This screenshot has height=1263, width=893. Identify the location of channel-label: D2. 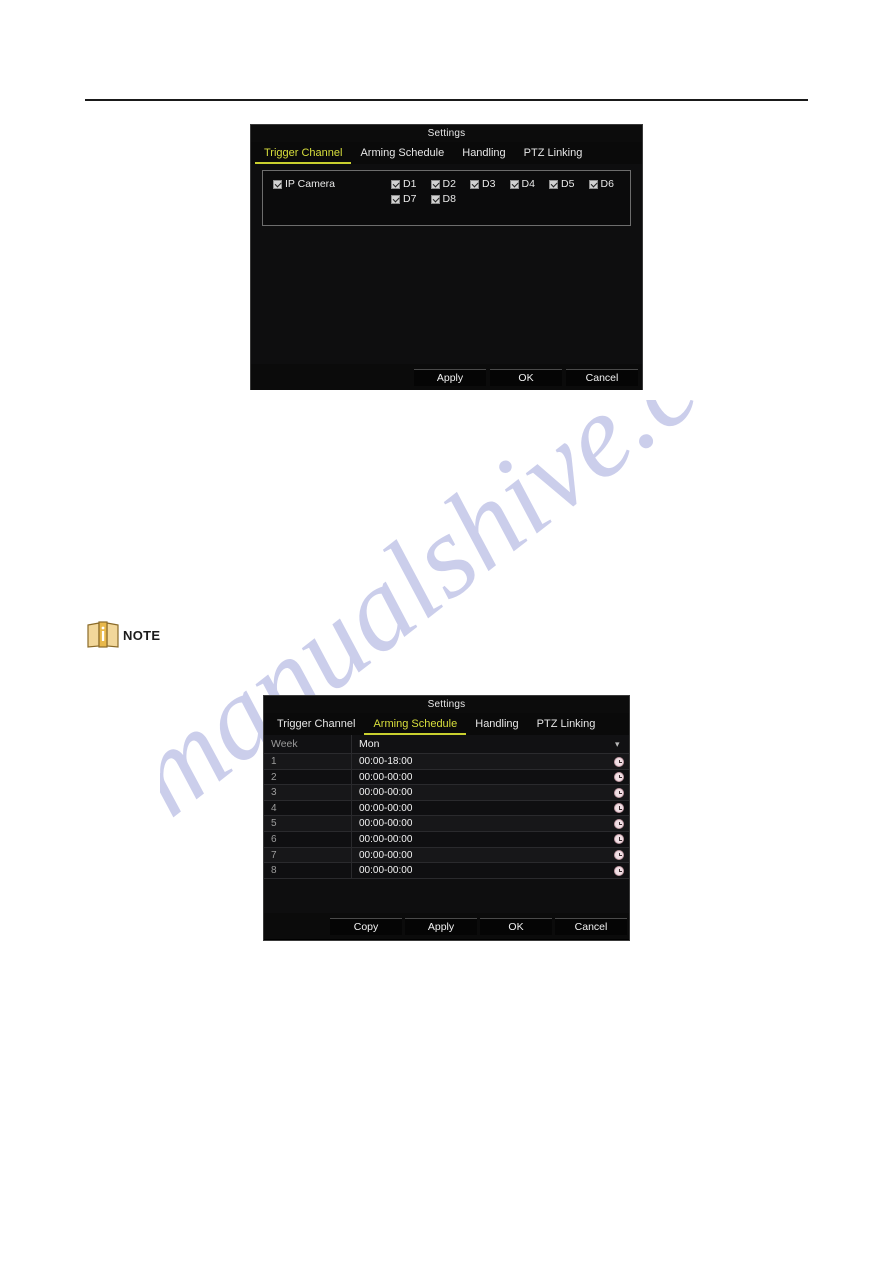
(449, 184).